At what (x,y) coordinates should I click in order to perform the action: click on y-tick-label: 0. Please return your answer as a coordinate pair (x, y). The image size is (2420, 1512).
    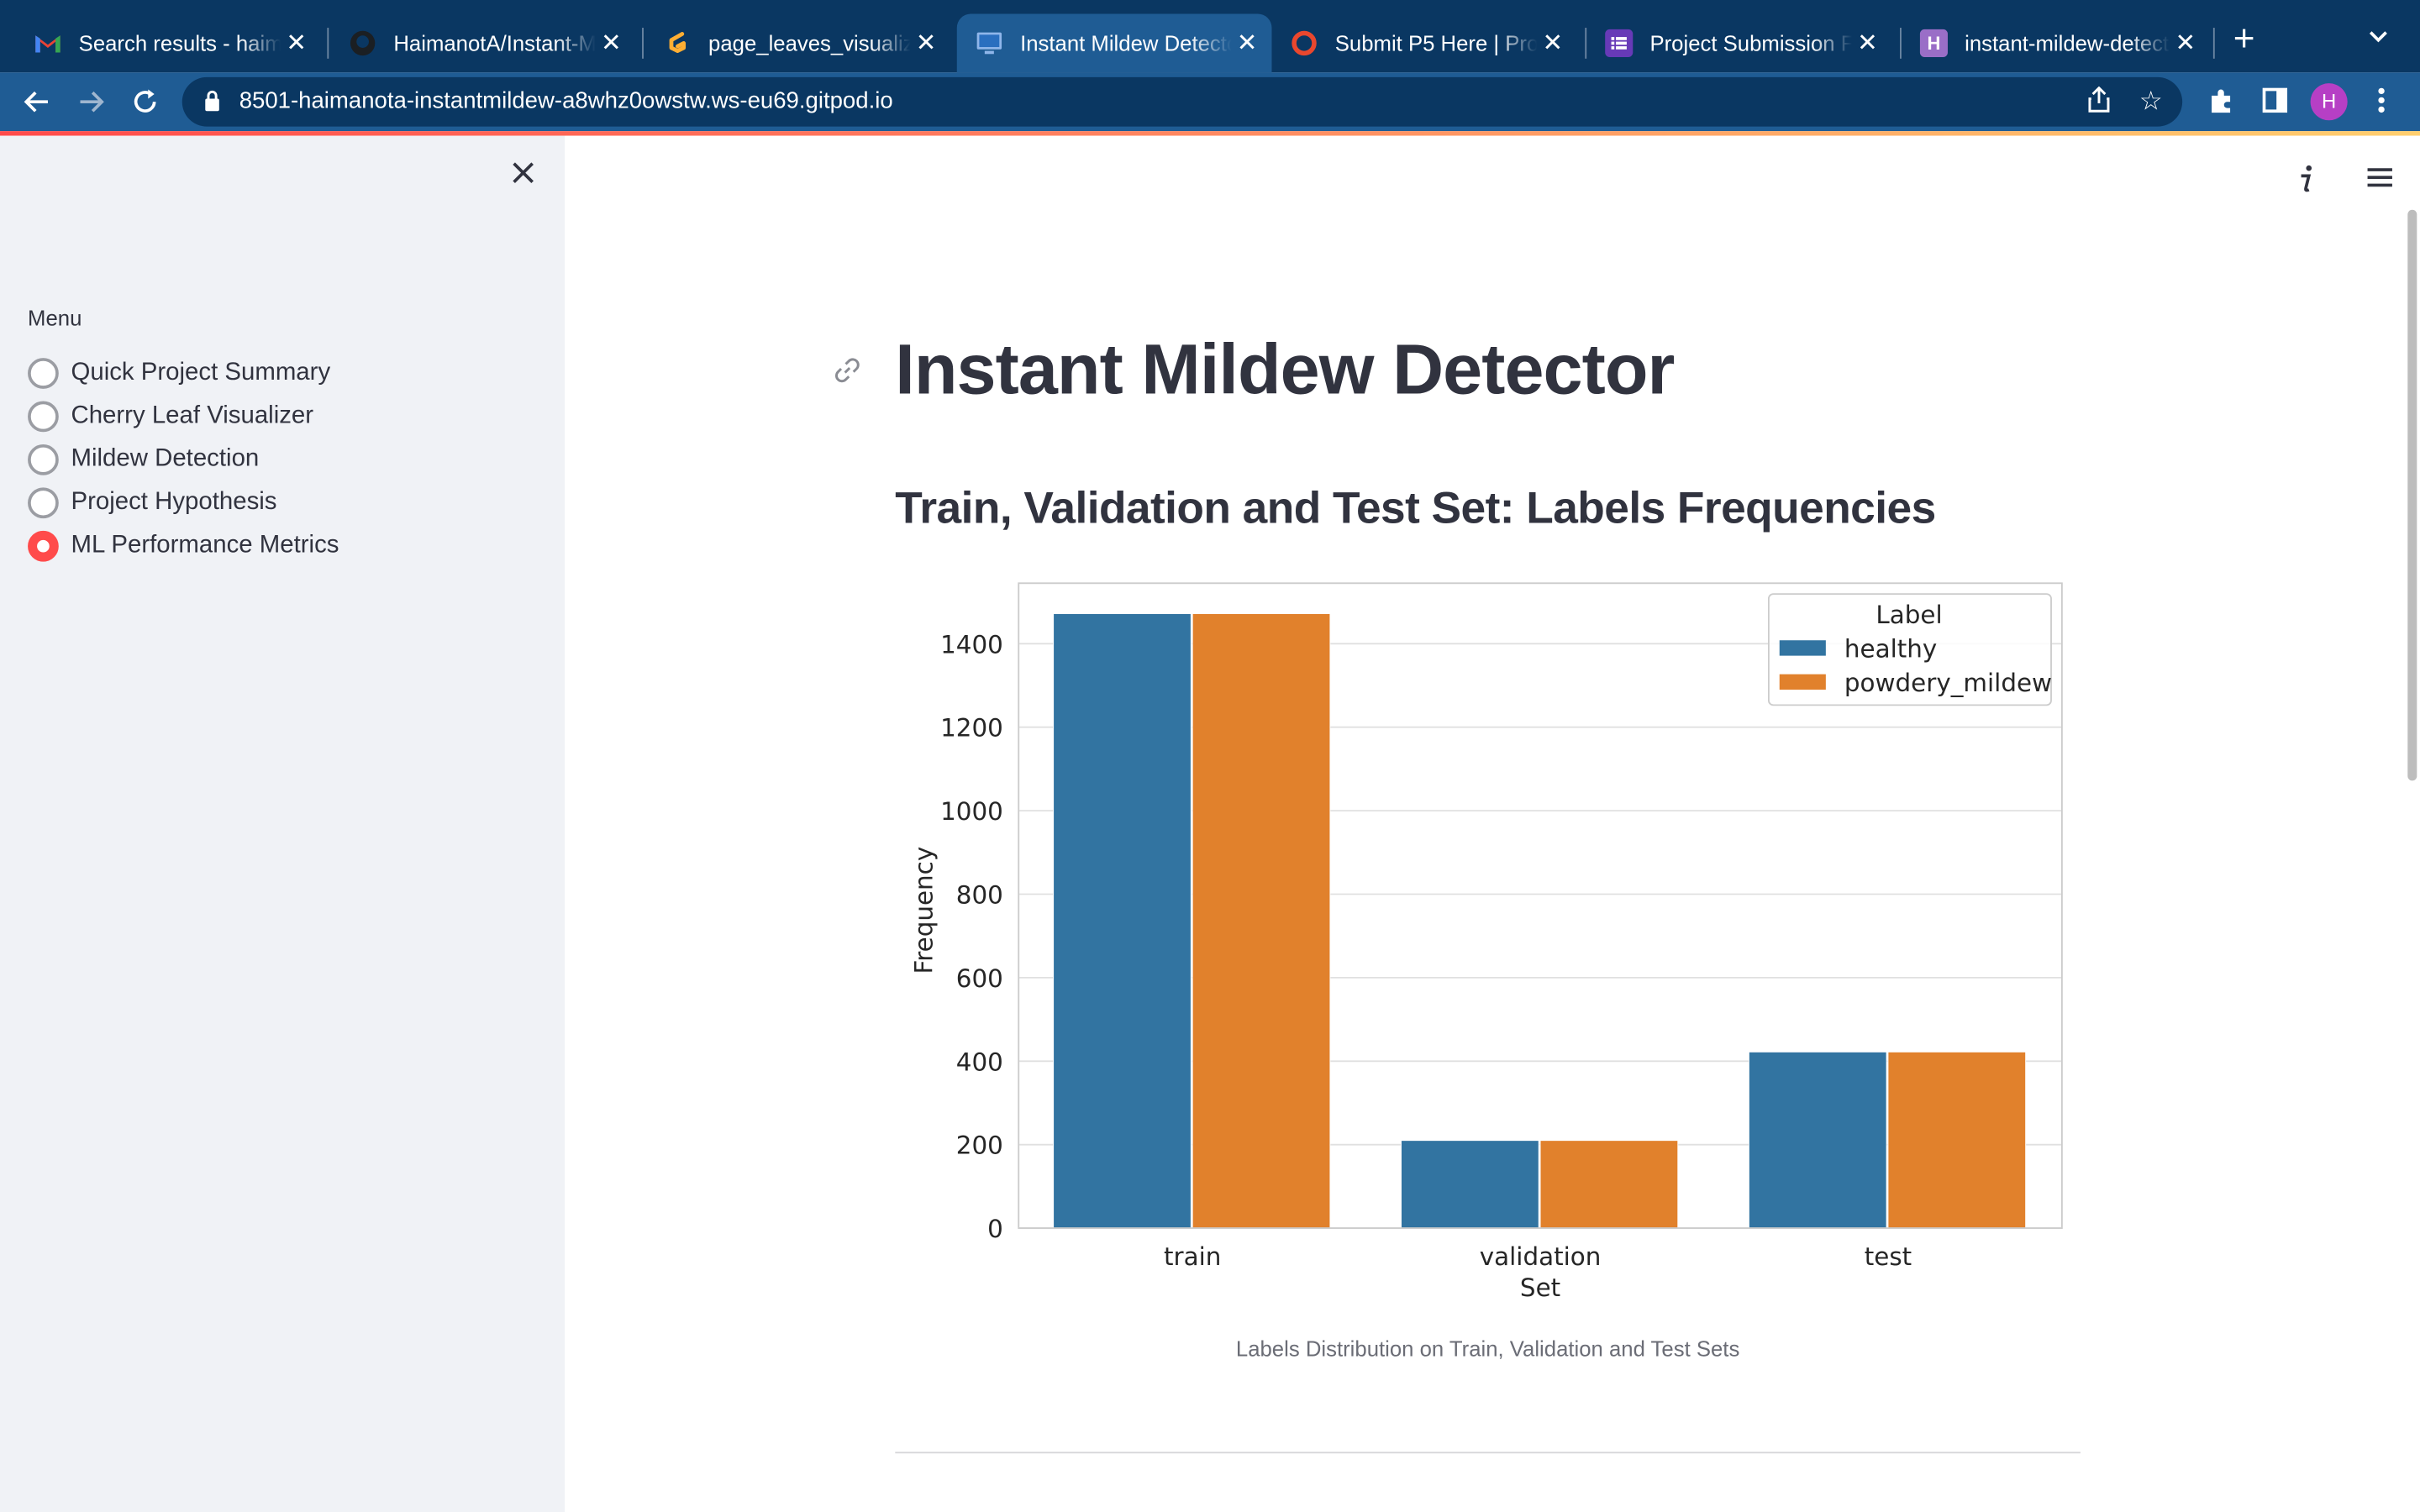
    Looking at the image, I should click on (995, 1229).